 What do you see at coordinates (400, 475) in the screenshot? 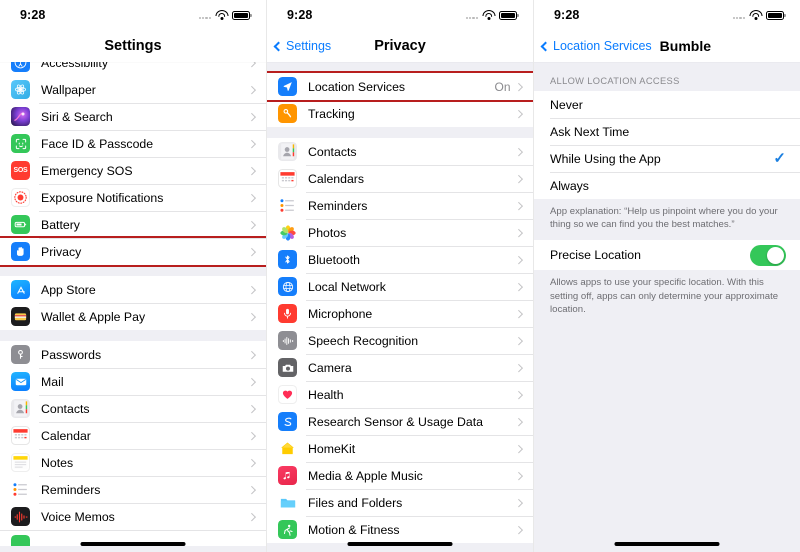
I see `list-item-media-apple-music: Media & Apple Music` at bounding box center [400, 475].